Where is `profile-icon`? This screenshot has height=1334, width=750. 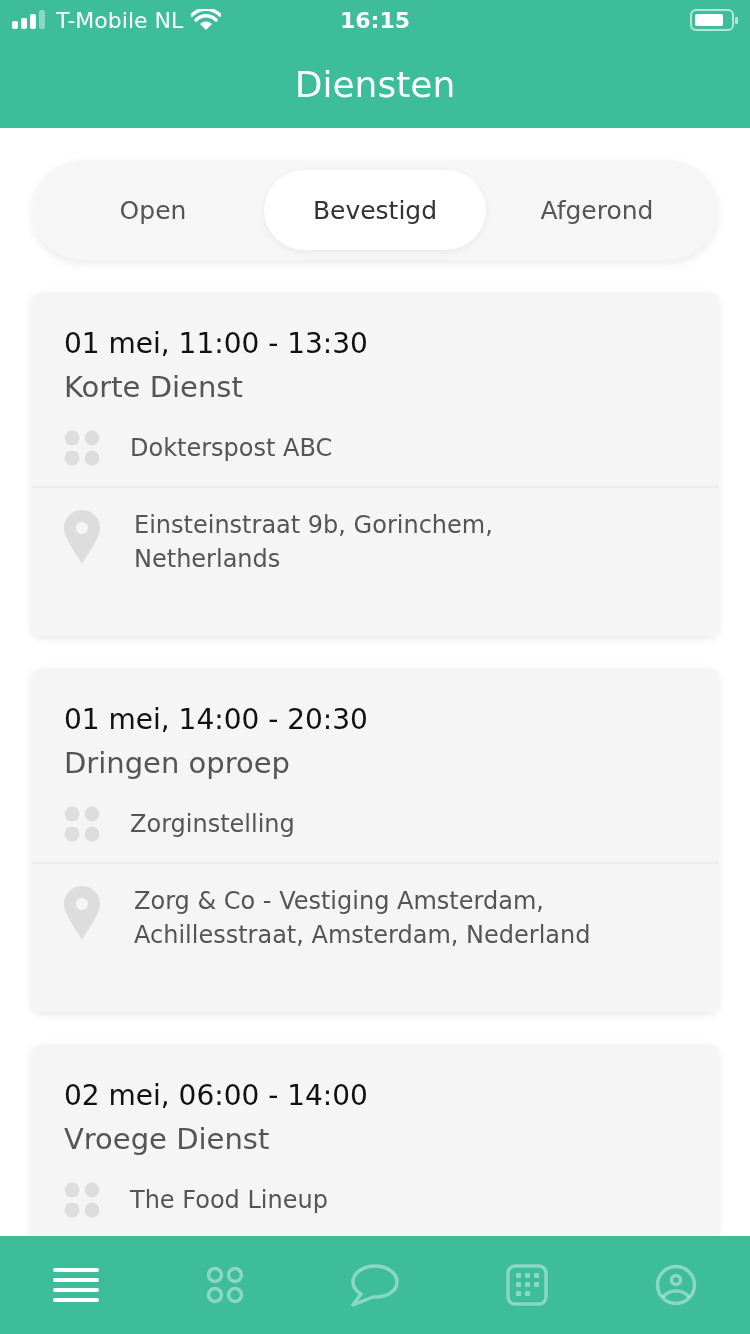 profile-icon is located at coordinates (675, 1285).